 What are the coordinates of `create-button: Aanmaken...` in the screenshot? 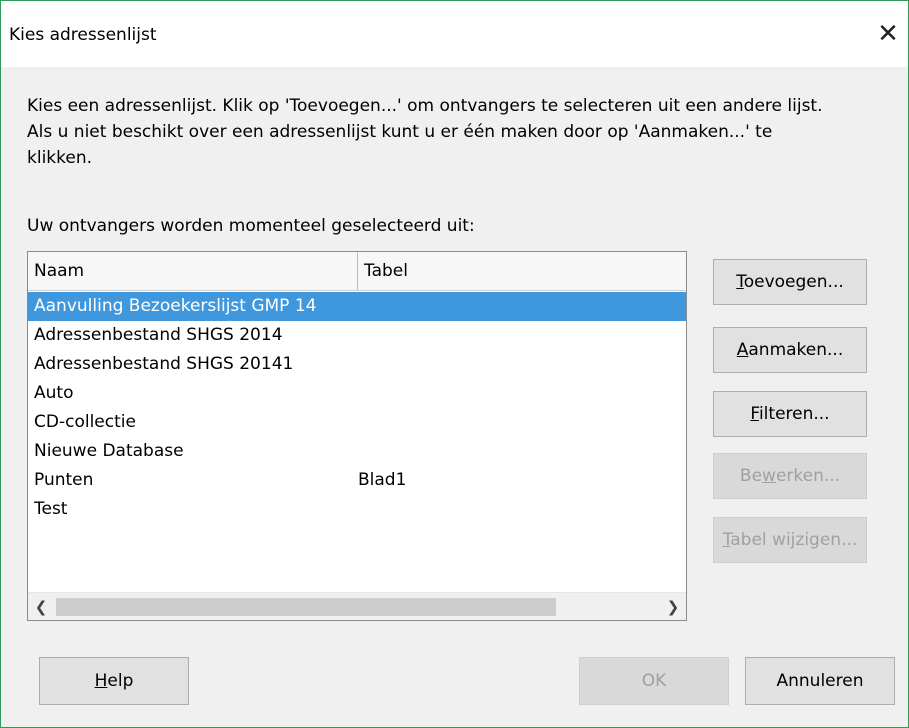 It's located at (790, 350).